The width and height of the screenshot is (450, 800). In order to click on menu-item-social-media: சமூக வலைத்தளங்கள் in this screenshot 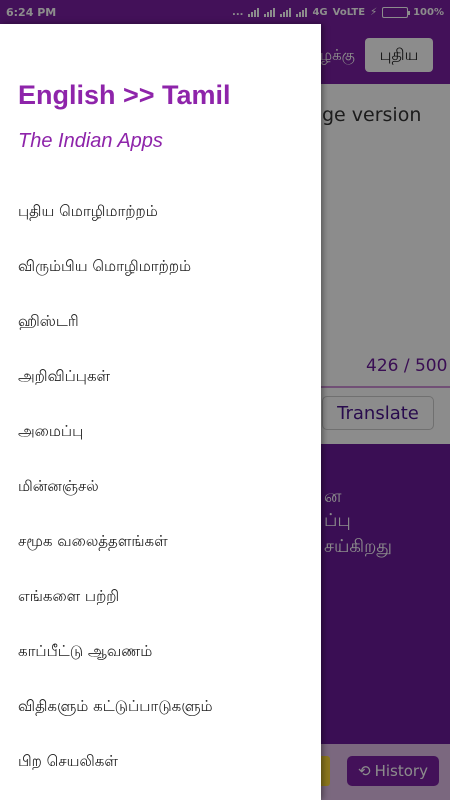, I will do `click(160, 541)`.